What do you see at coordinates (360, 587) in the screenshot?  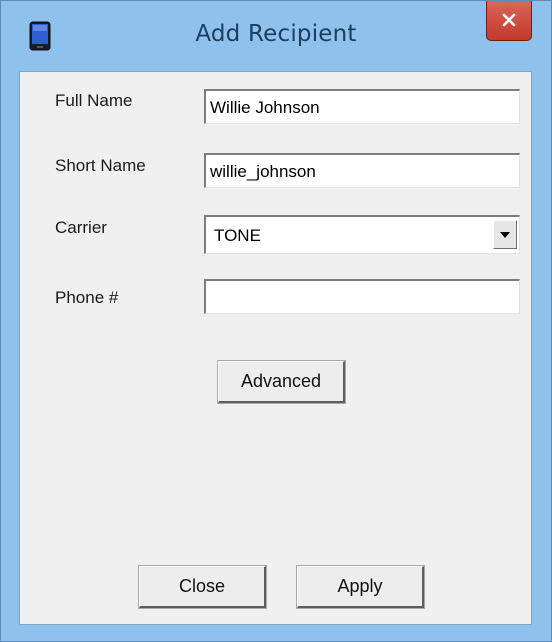 I see `apply-button: Apply` at bounding box center [360, 587].